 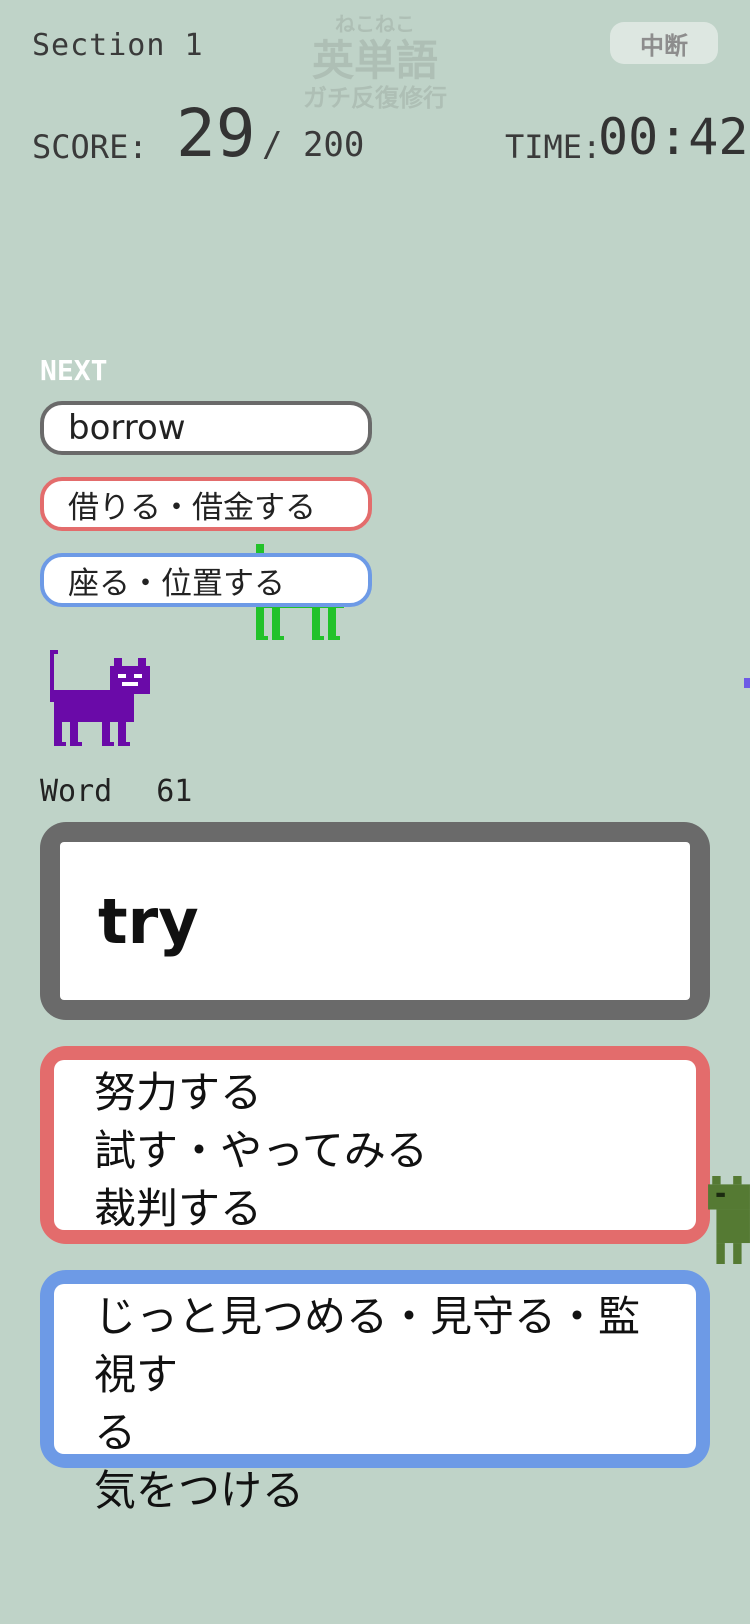 I want to click on choice-red-line: 努力する, so click(x=178, y=1092).